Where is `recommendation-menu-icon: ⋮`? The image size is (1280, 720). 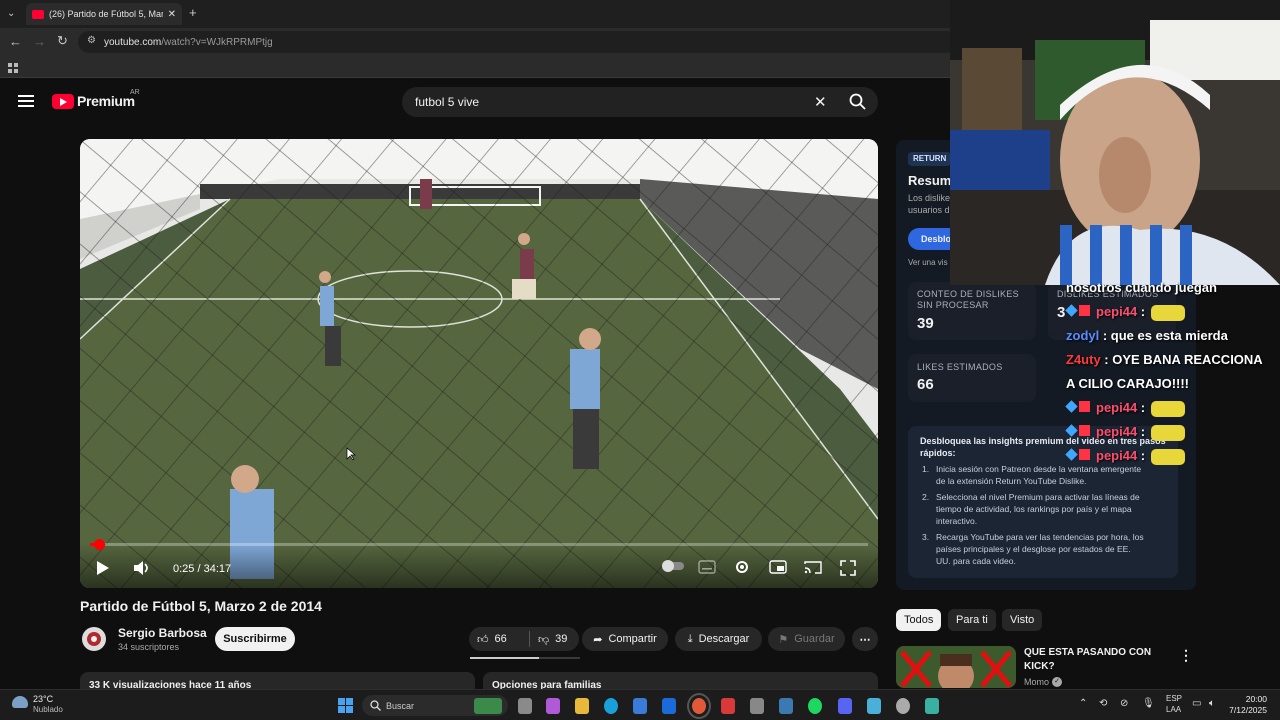
recommendation-menu-icon: ⋮ is located at coordinates (1186, 655).